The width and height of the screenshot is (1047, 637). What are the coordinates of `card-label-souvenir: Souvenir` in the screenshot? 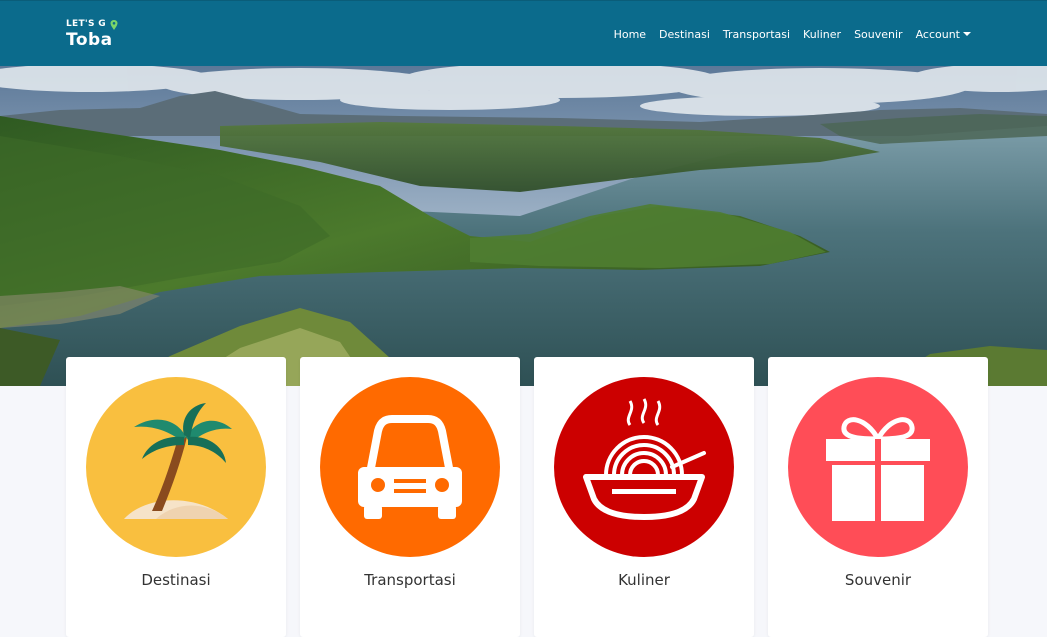 It's located at (878, 580).